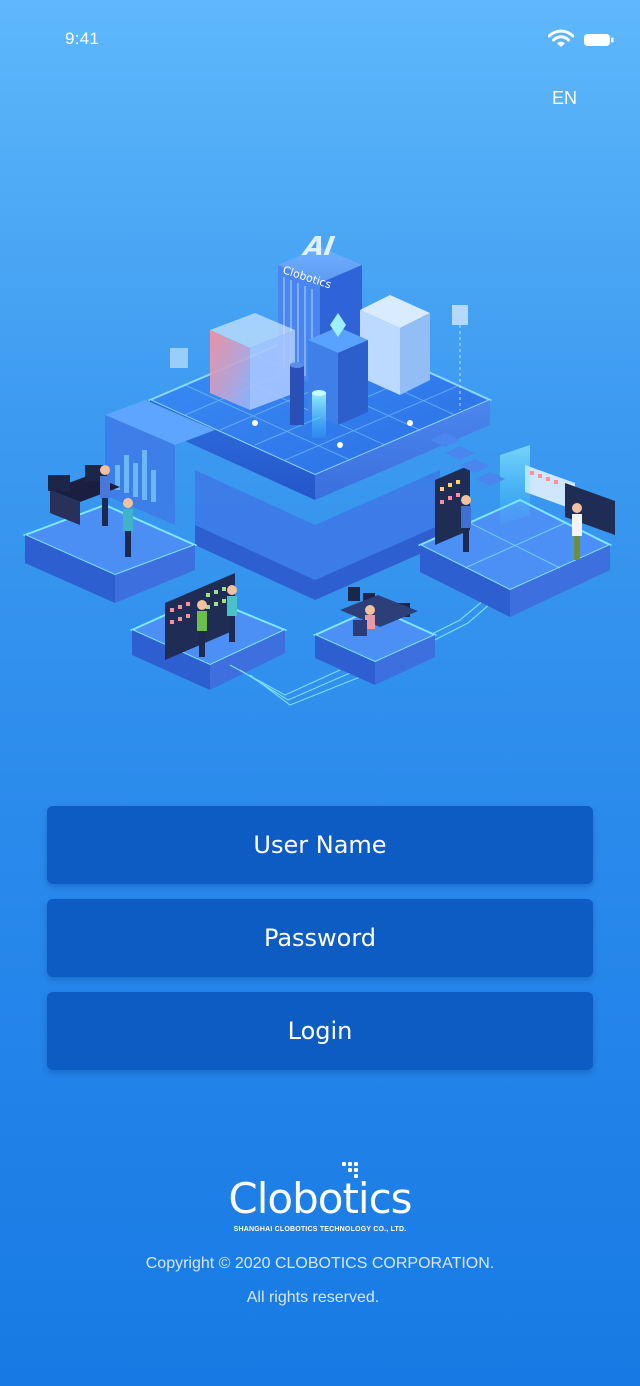  Describe the element at coordinates (313, 1297) in the screenshot. I see `rights-text: All rights reserved.` at that location.